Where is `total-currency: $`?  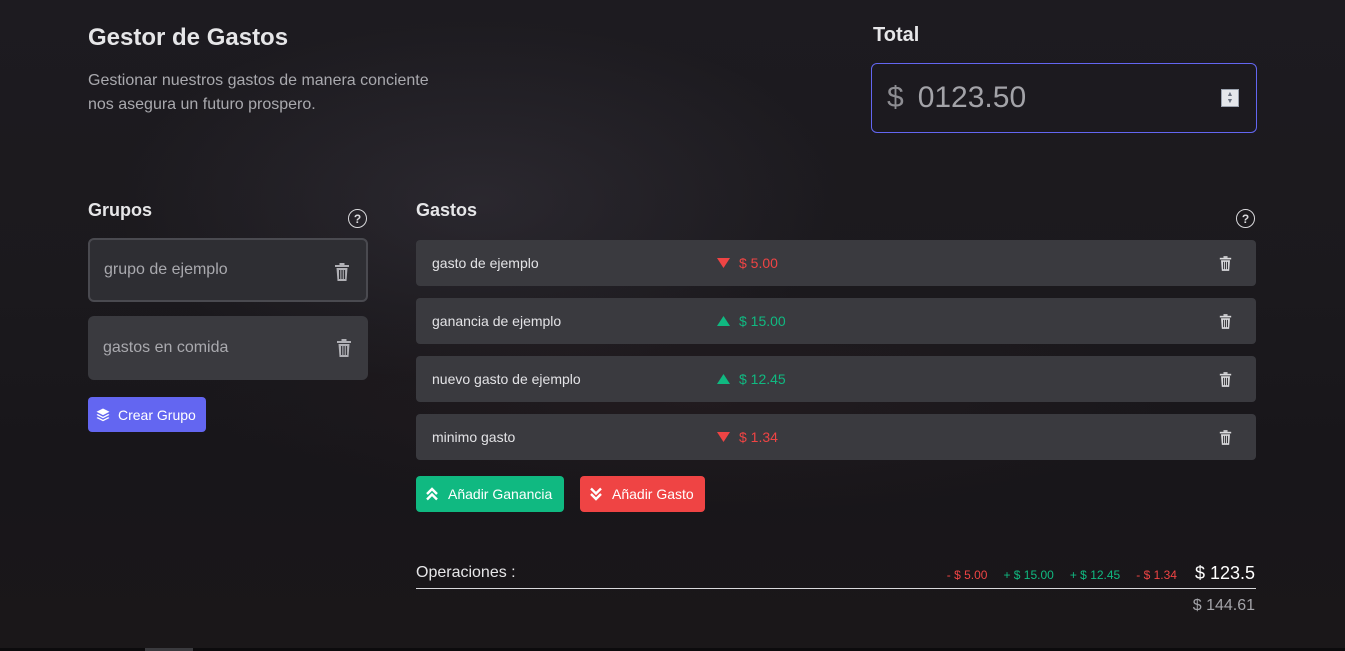
total-currency: $ is located at coordinates (895, 97).